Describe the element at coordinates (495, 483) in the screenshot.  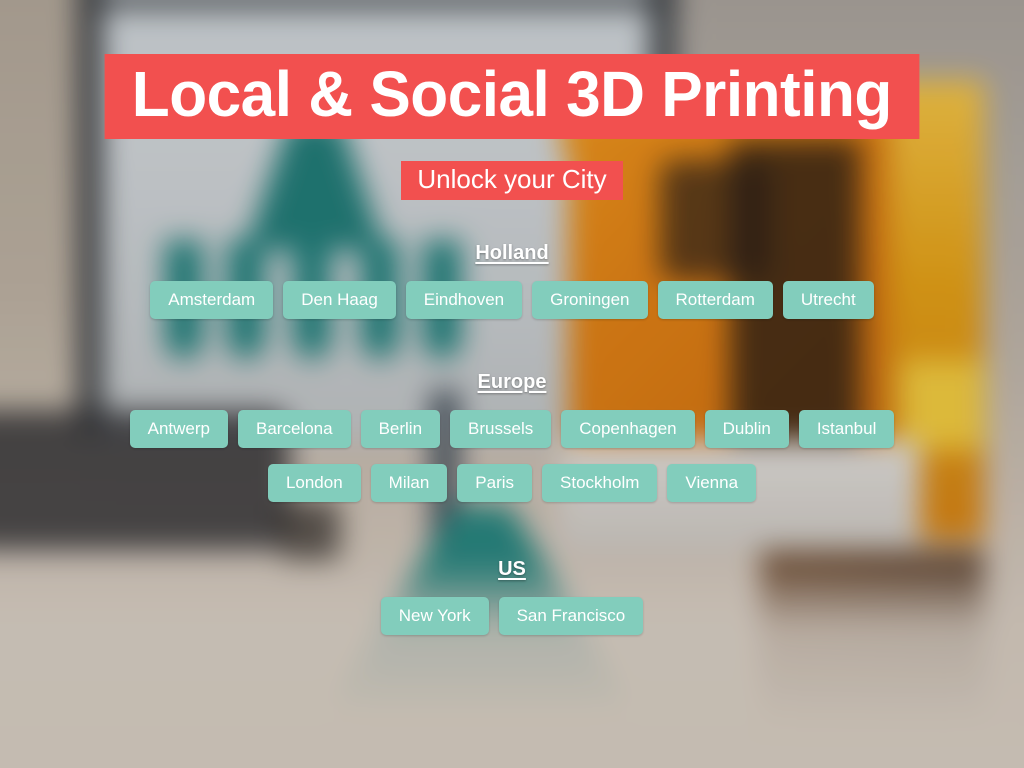
I see `city-button-paris: Paris` at that location.